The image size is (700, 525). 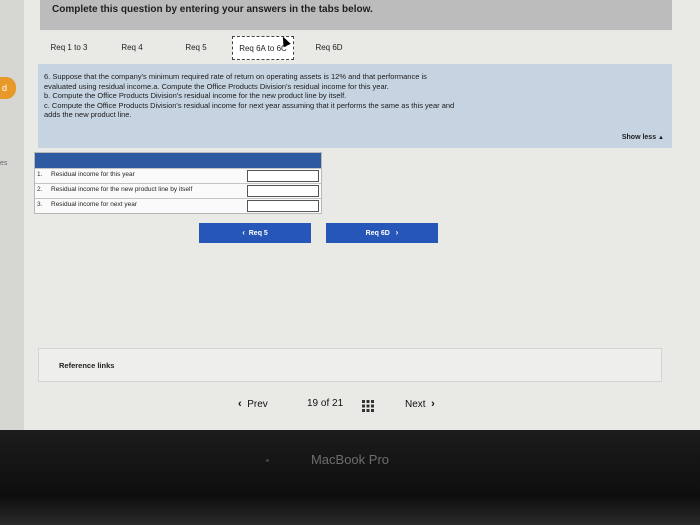 What do you see at coordinates (368, 406) in the screenshot?
I see `grid-icon` at bounding box center [368, 406].